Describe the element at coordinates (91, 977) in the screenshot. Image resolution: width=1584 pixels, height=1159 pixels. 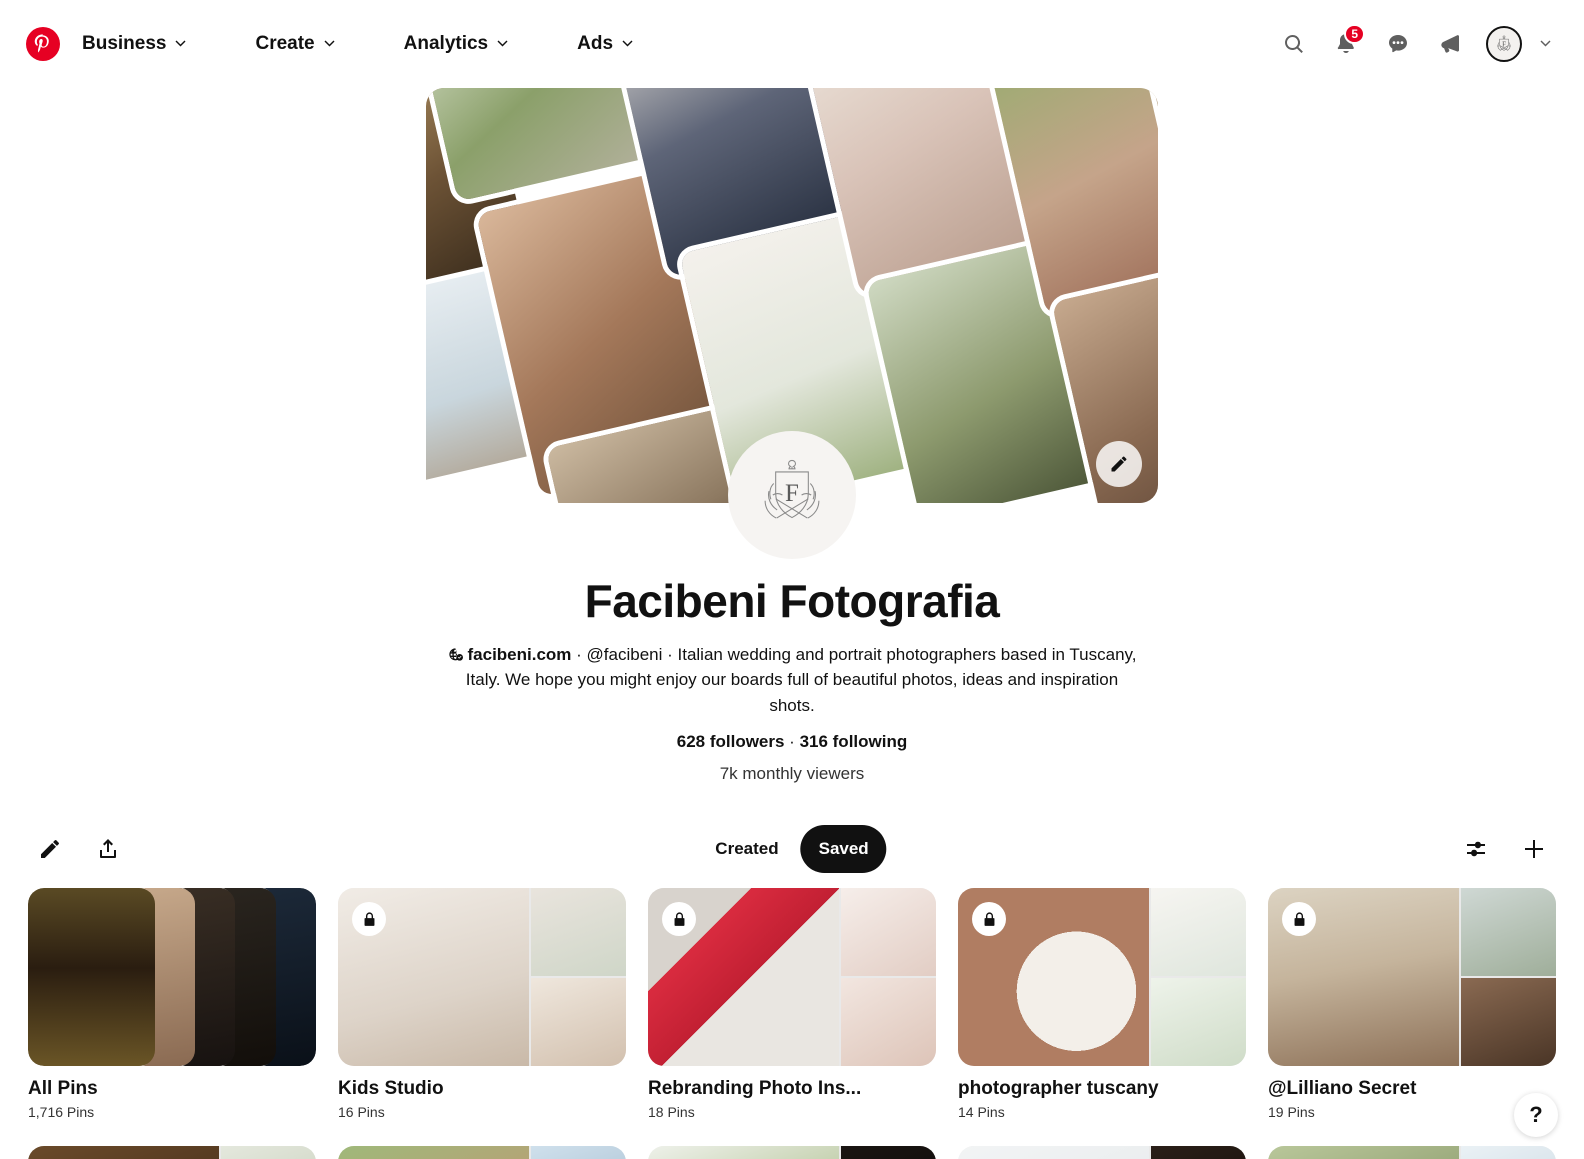
I see `stack-card` at that location.